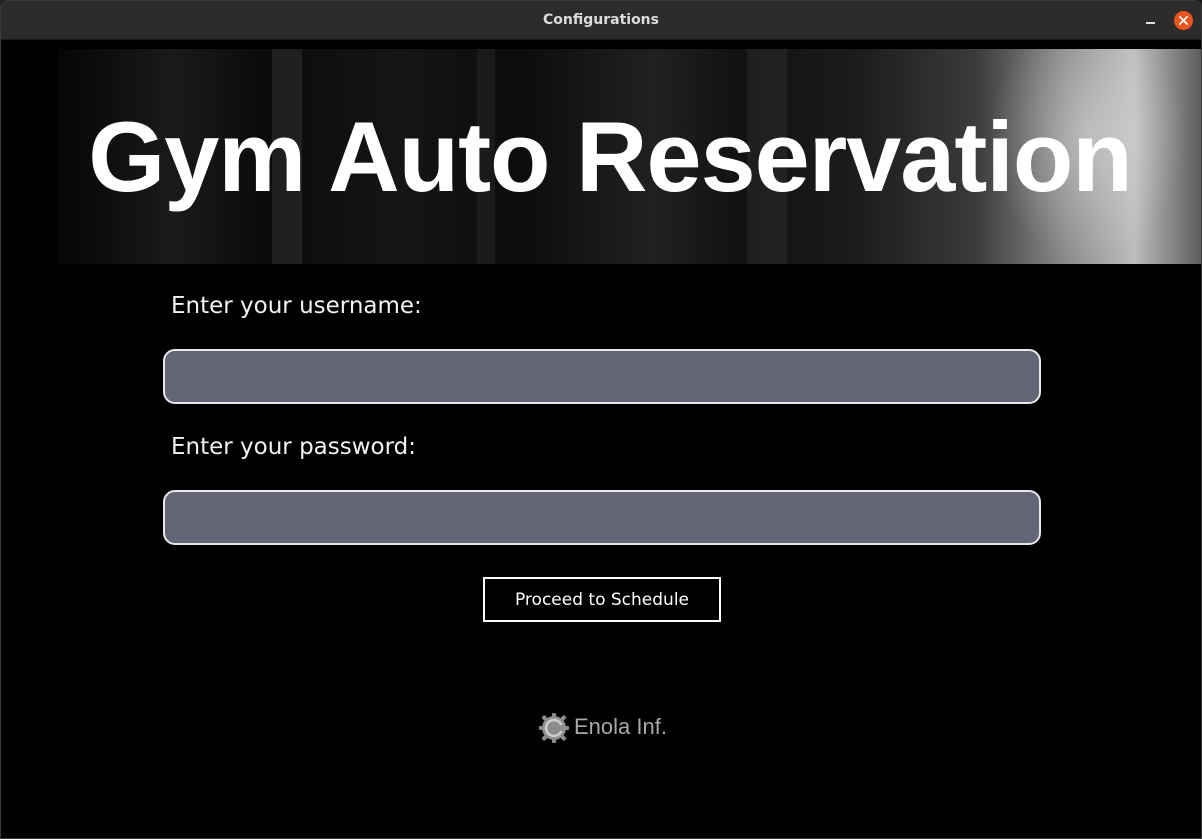  Describe the element at coordinates (1150, 20) in the screenshot. I see `minimize-button` at that location.